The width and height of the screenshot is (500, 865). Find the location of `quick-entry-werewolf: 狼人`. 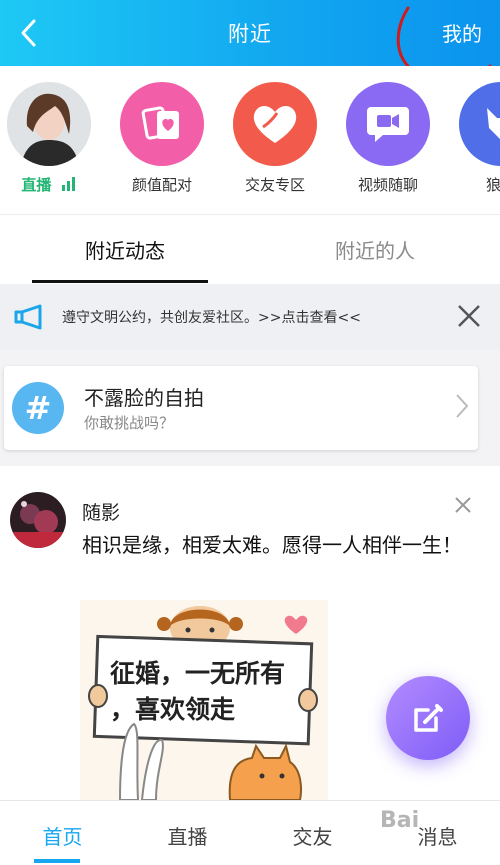

quick-entry-werewolf: 狼人 is located at coordinates (473, 138).